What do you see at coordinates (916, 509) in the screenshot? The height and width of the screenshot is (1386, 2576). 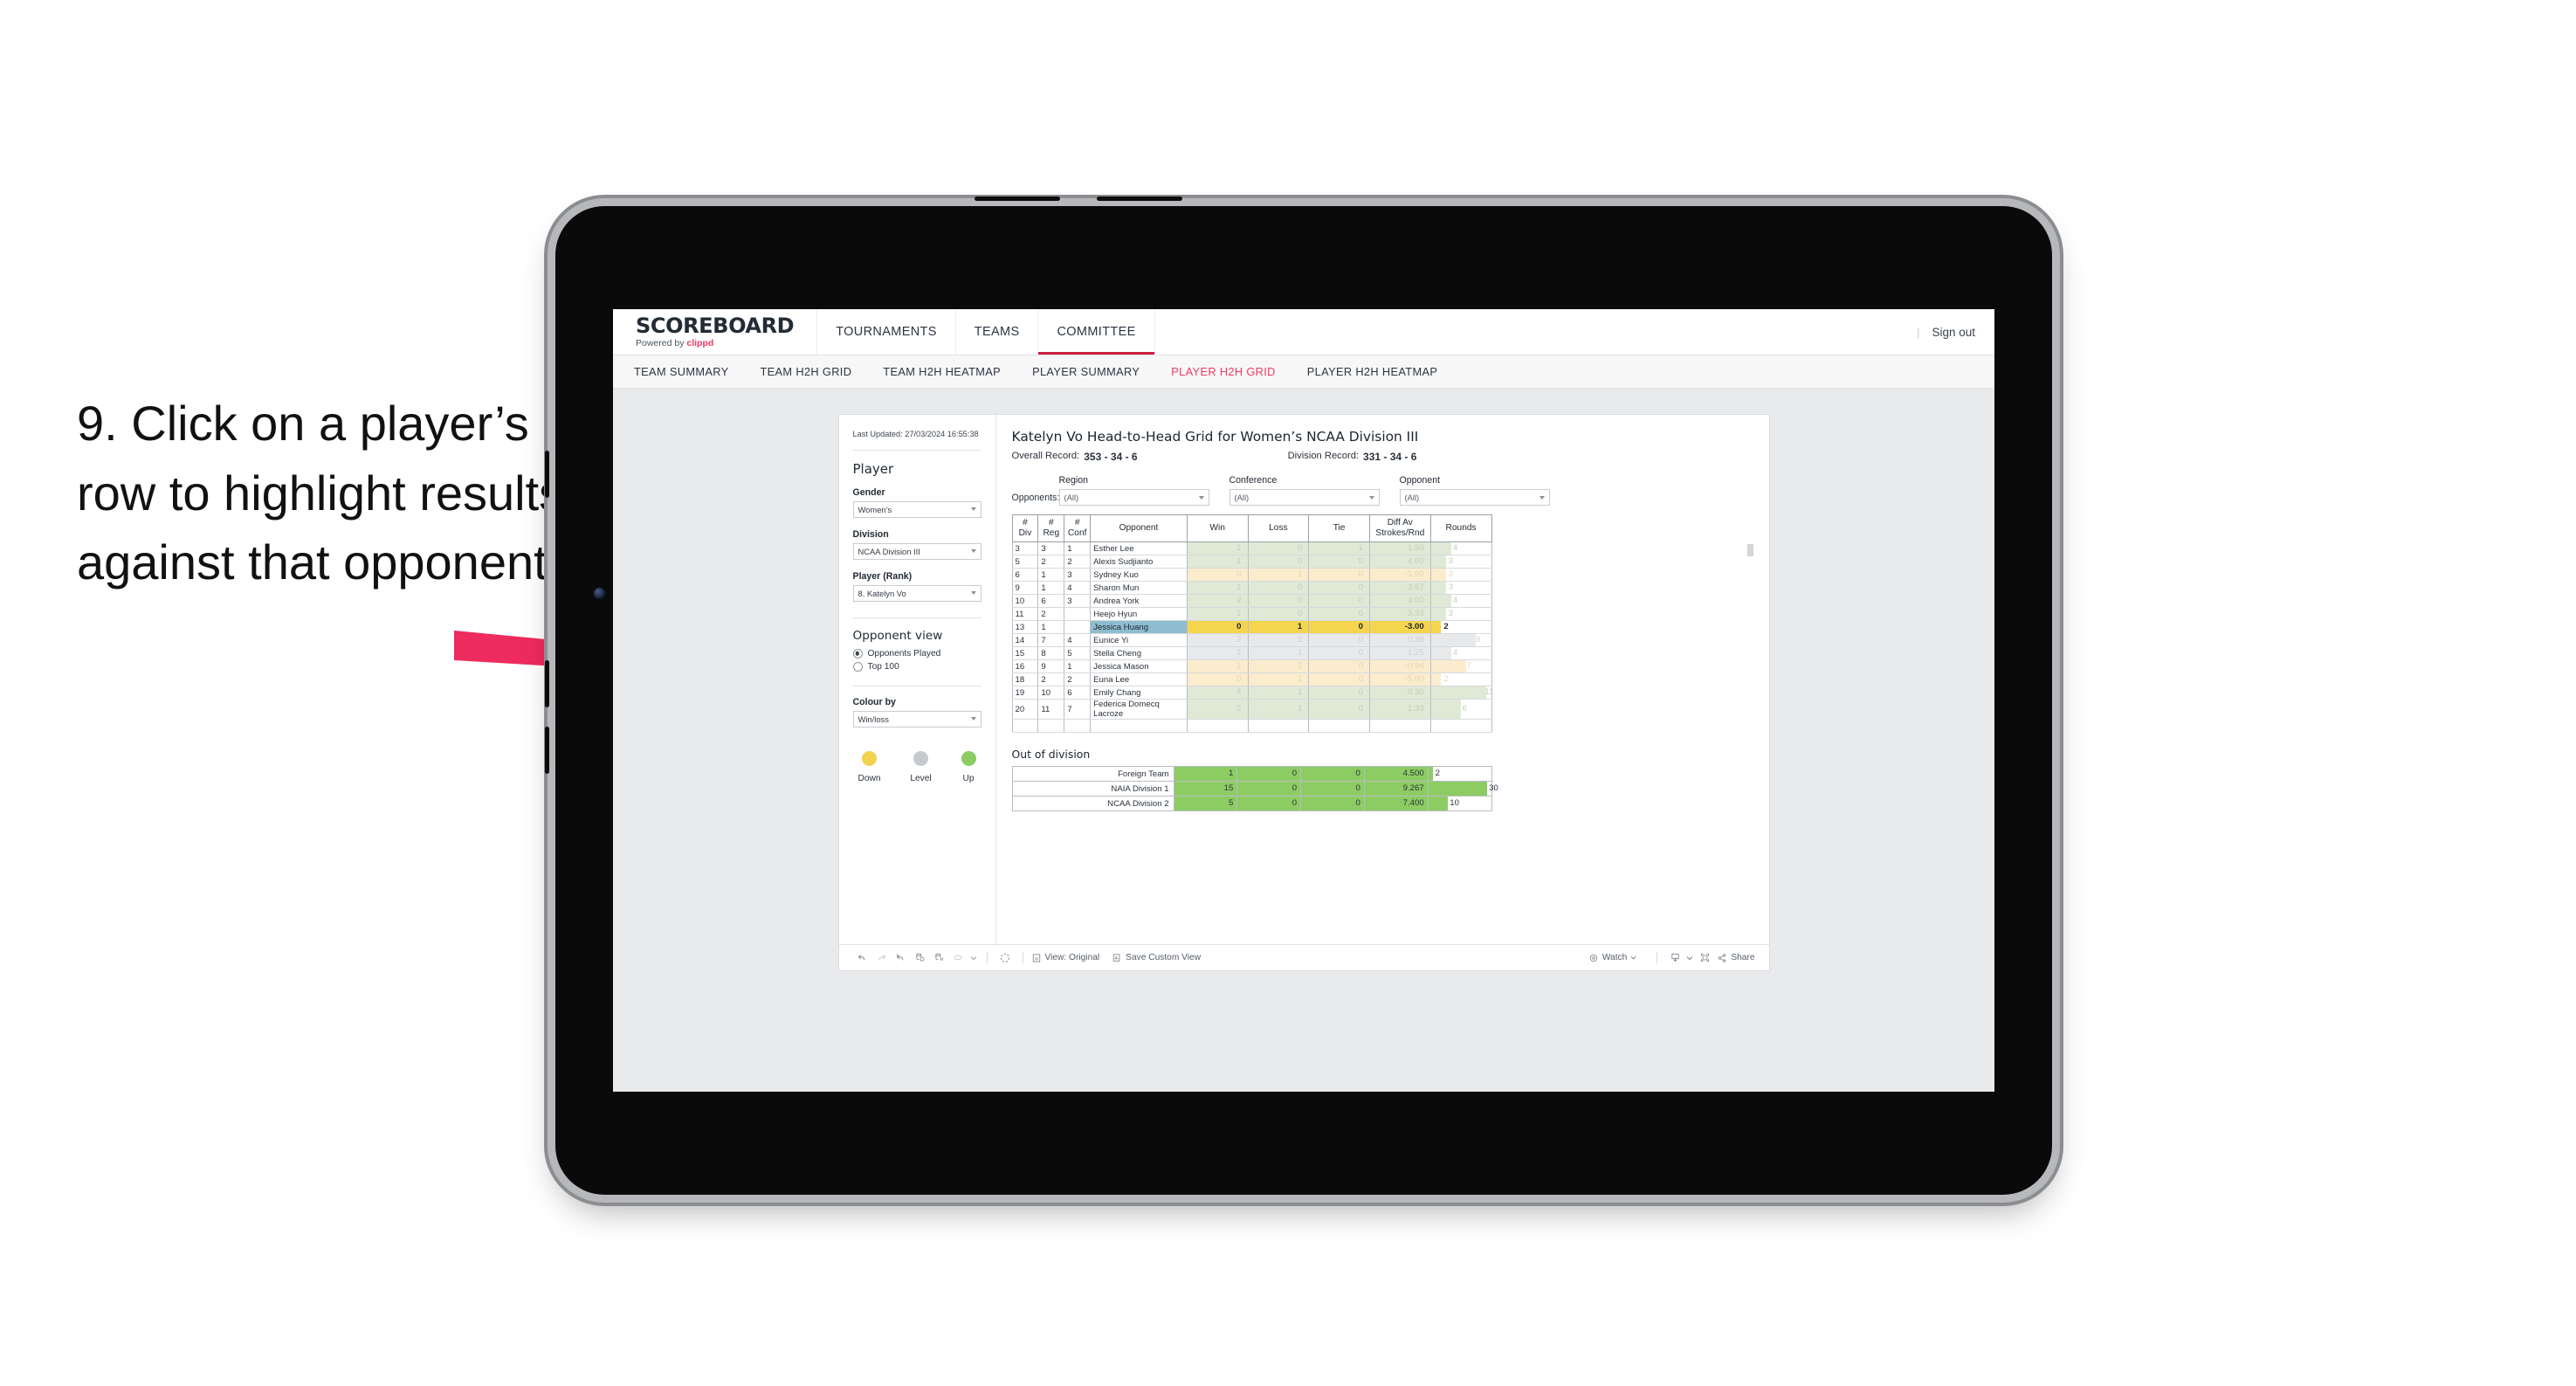 I see `gender-select: Women’s` at bounding box center [916, 509].